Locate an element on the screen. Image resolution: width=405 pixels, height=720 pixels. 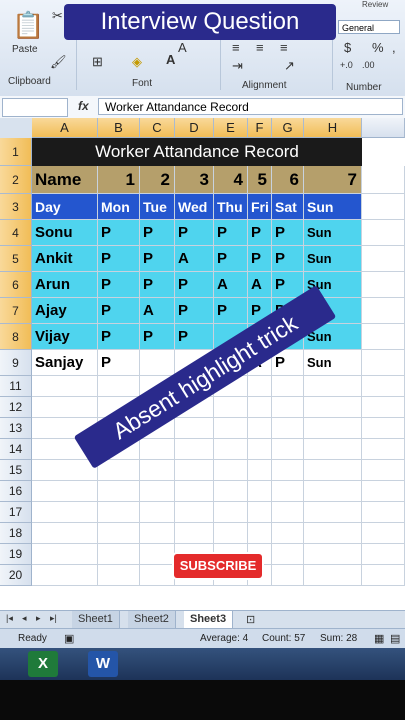
table-title-cell: Worker Attandance Record is located at coordinates (197, 152).